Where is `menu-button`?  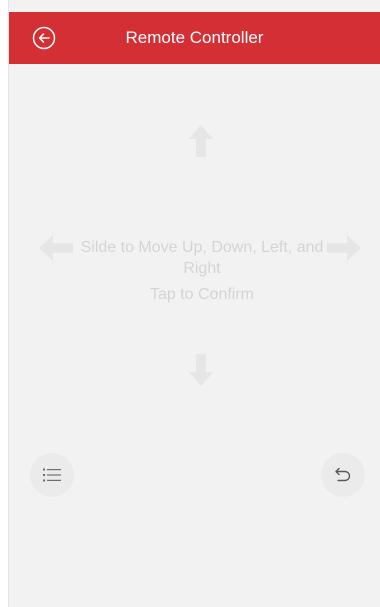 menu-button is located at coordinates (52, 475).